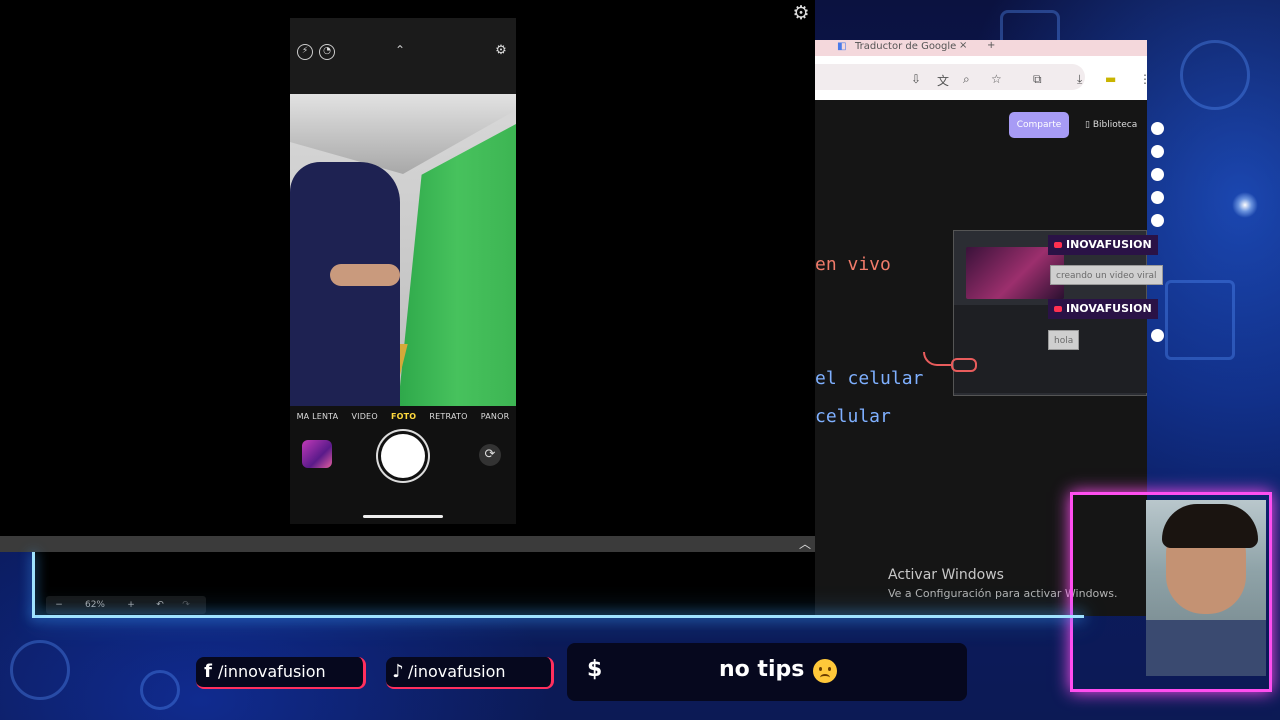 This screenshot has height=720, width=1280. I want to click on library-link: ▯ Biblioteca, so click(1111, 125).